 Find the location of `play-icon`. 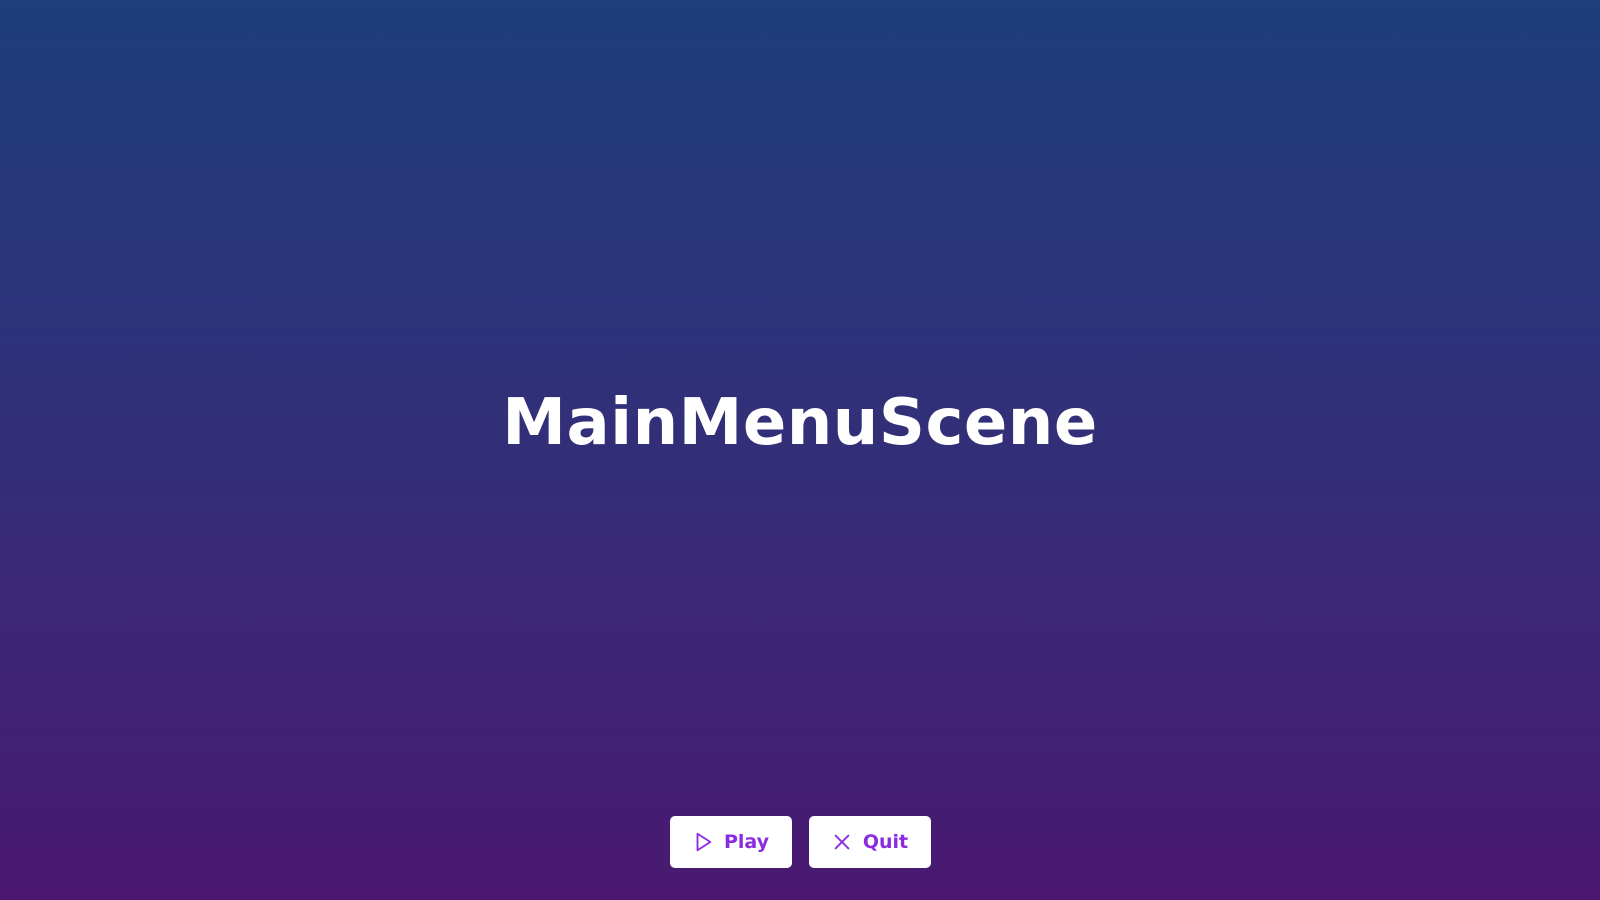

play-icon is located at coordinates (703, 842).